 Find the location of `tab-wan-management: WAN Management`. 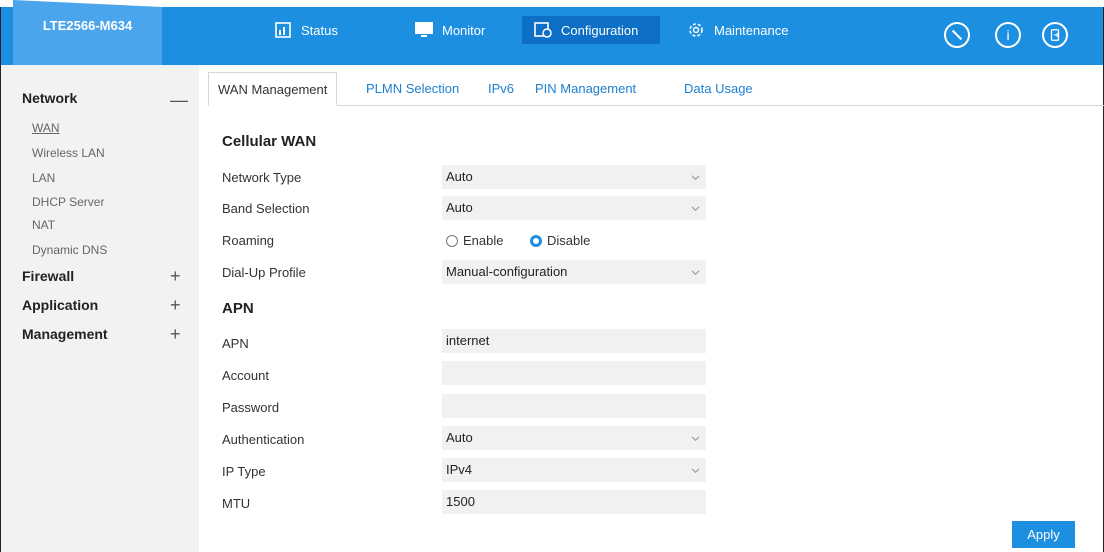

tab-wan-management: WAN Management is located at coordinates (273, 89).